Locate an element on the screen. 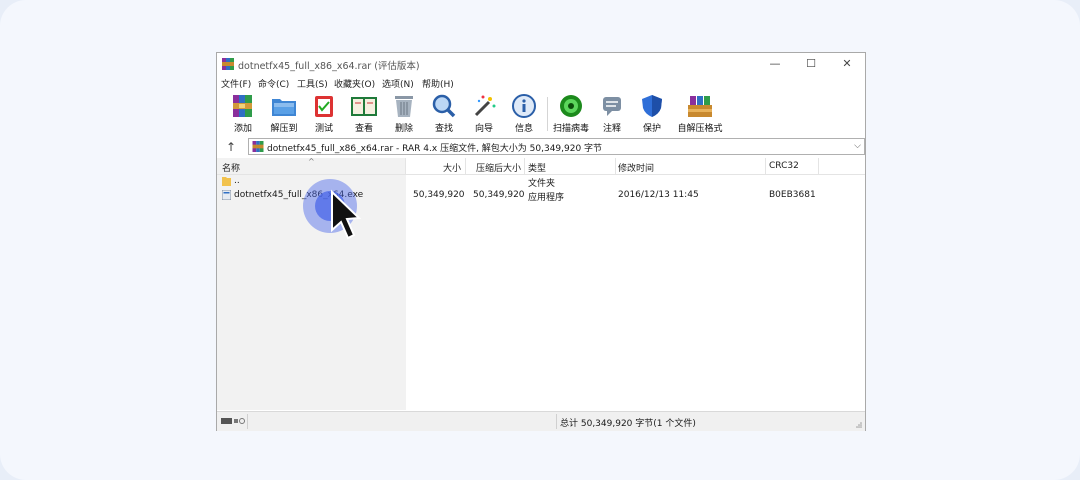 The image size is (1080, 480). menu-tools: 工具(S) is located at coordinates (312, 83).